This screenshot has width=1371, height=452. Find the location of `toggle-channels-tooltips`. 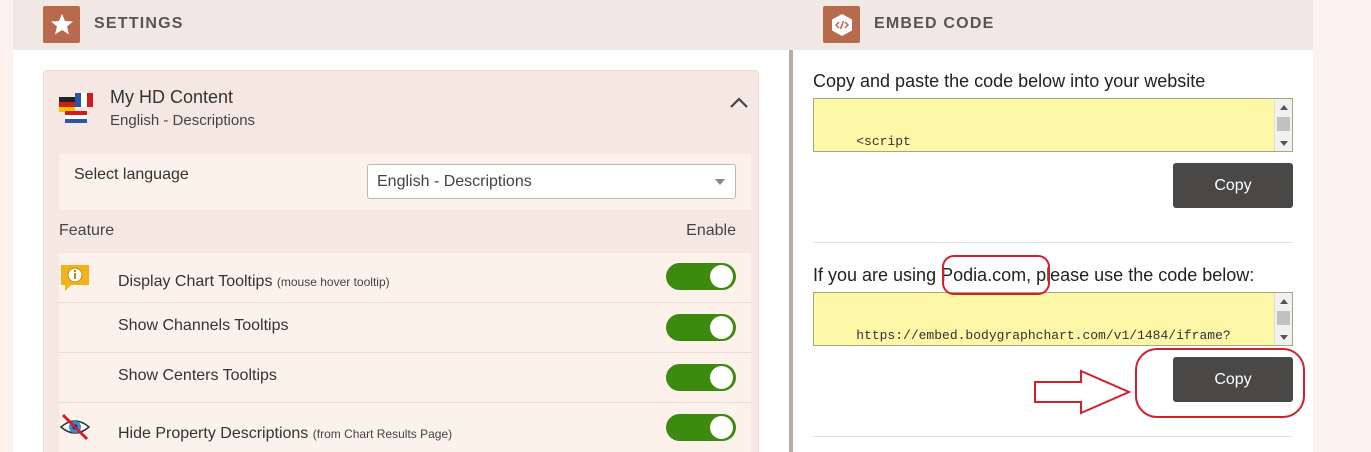

toggle-channels-tooltips is located at coordinates (701, 327).